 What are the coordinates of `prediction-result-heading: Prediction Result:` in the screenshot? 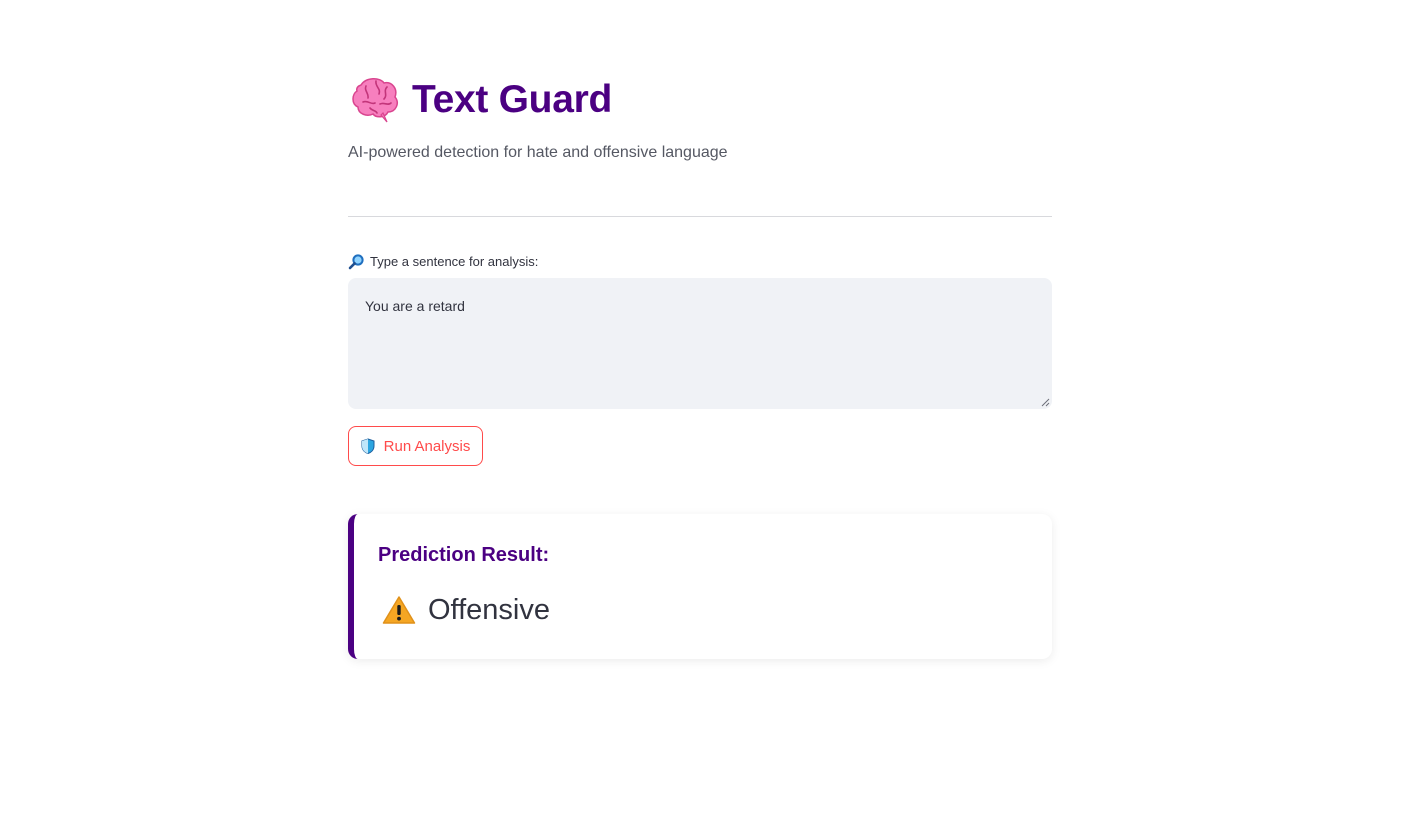 It's located at (464, 555).